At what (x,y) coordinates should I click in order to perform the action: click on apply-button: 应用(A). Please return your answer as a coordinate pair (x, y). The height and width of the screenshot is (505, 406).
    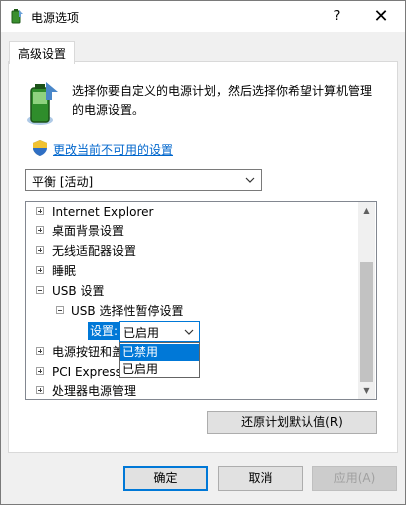
    Looking at the image, I should click on (354, 478).